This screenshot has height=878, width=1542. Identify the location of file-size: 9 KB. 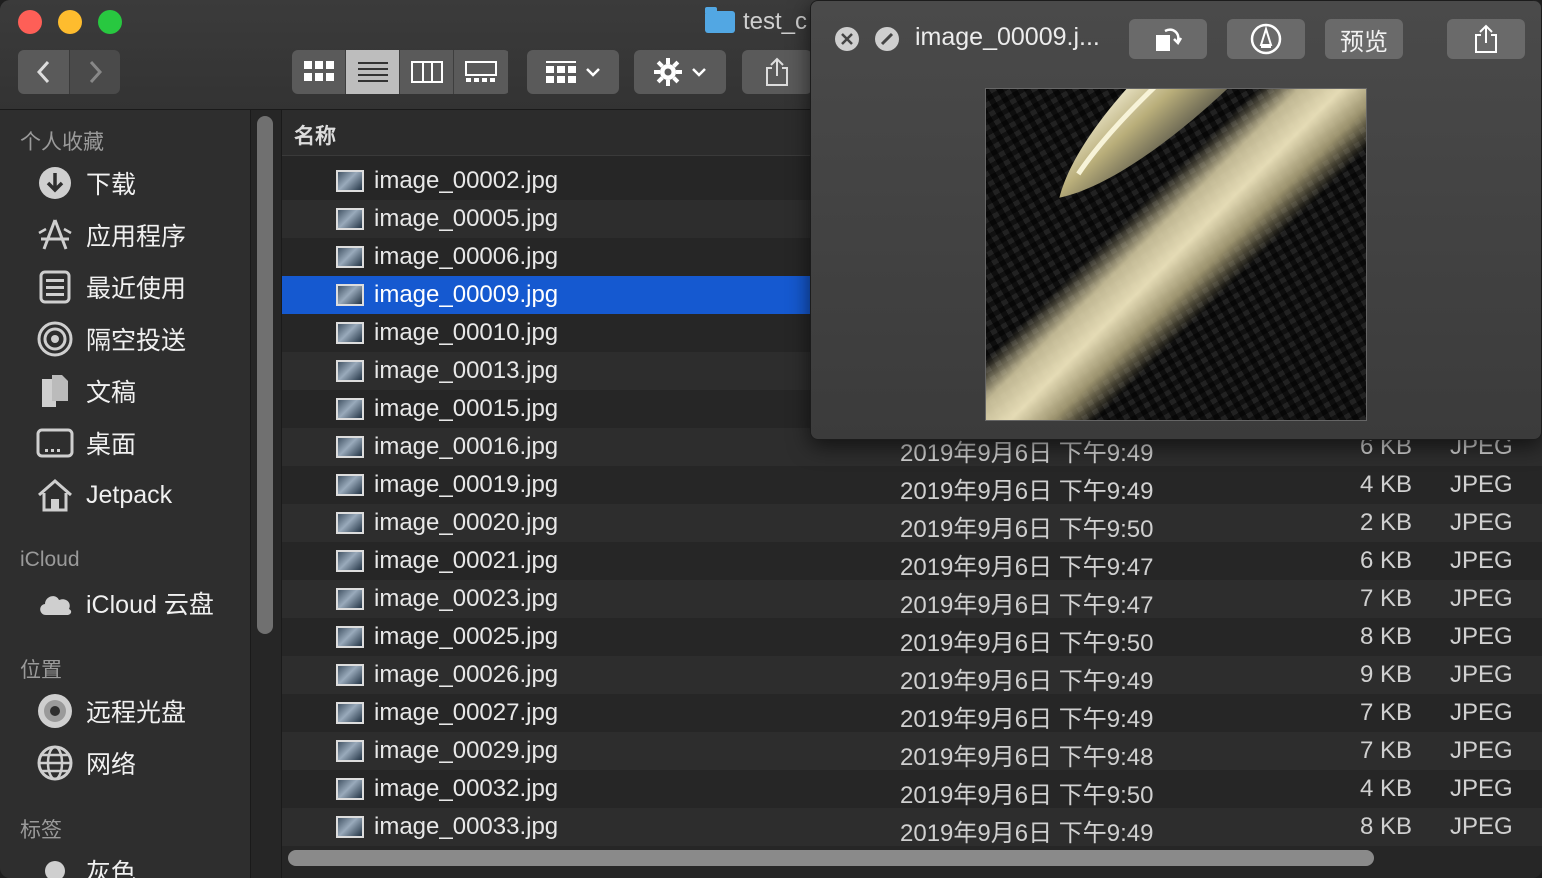
(1385, 674).